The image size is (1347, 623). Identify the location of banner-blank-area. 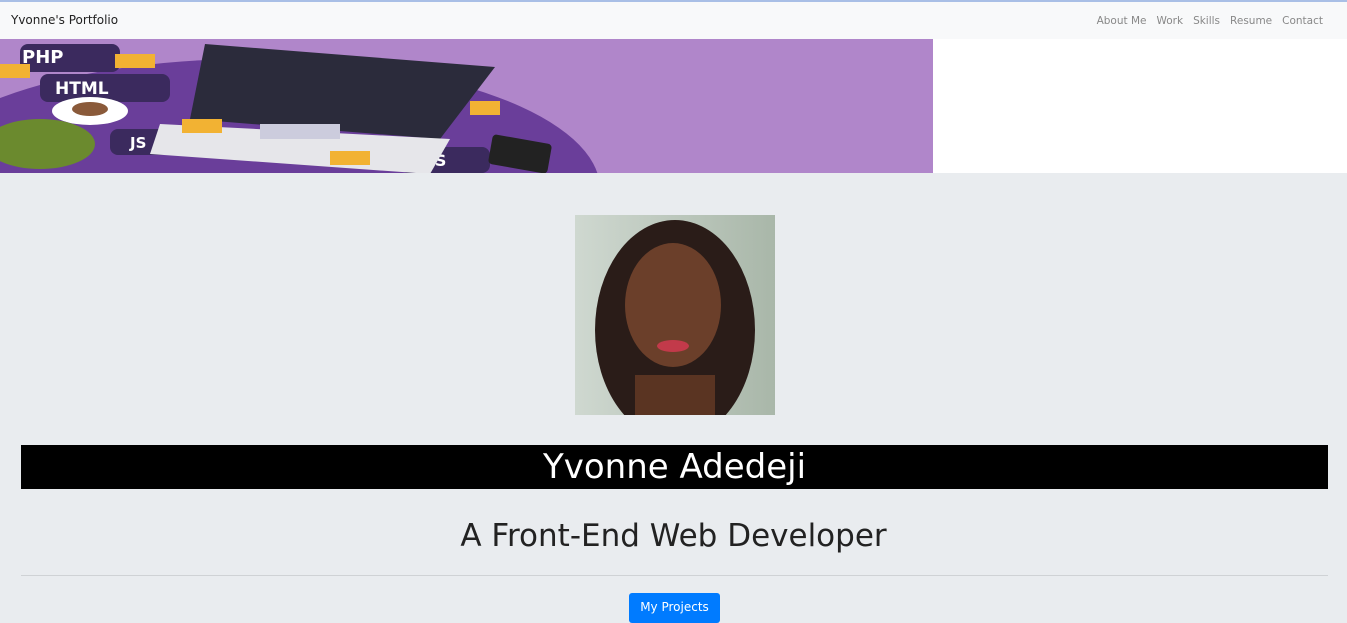
(1140, 106).